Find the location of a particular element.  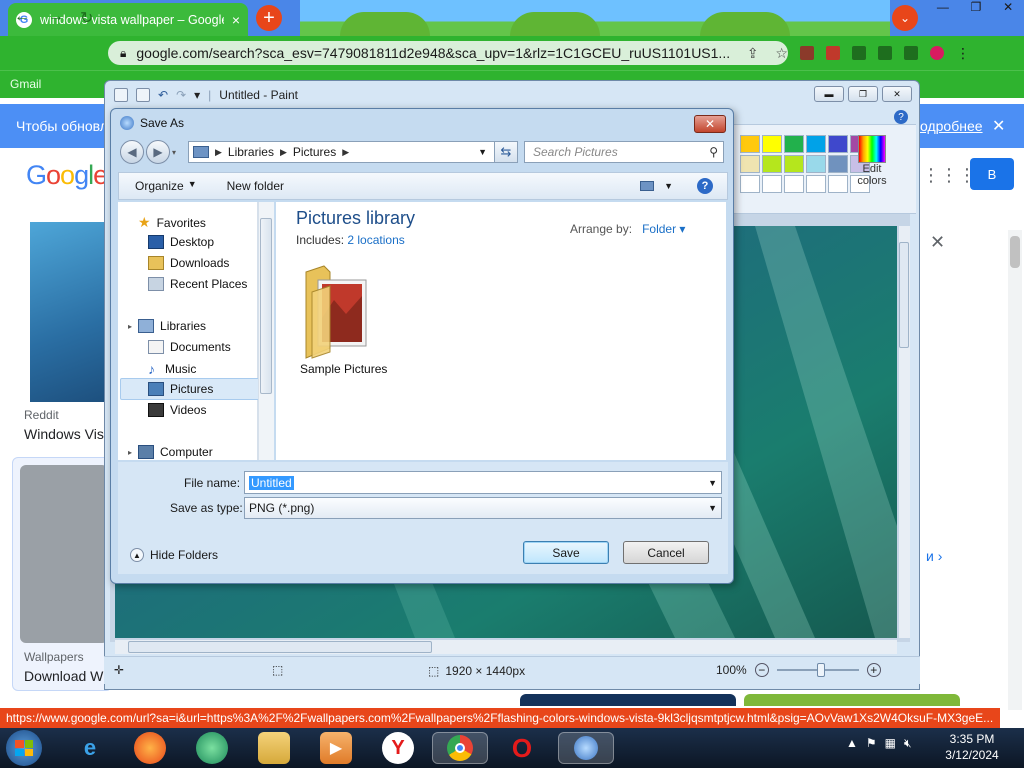

nav-item-recent-places: Recent Places is located at coordinates (197, 284).